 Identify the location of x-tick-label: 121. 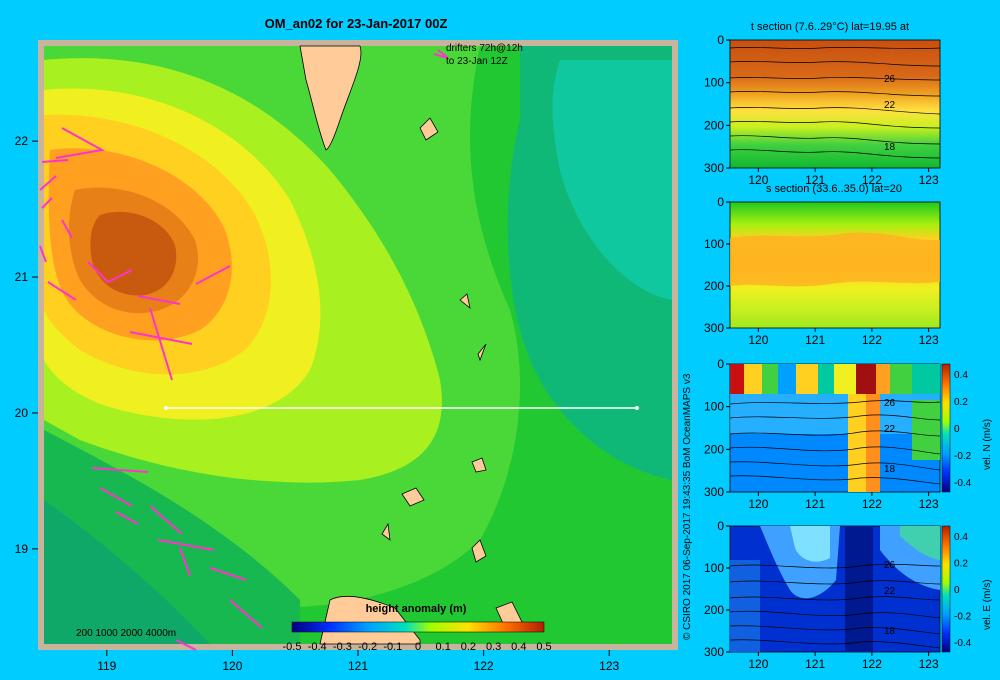
(358, 666).